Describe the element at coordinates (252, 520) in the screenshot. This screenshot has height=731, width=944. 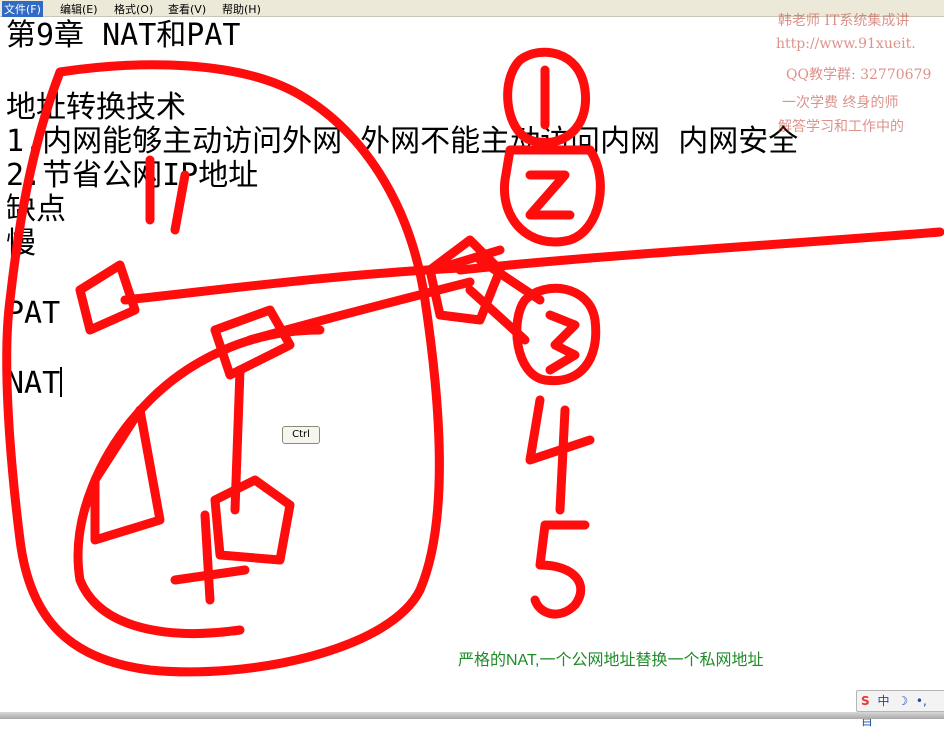
I see `ink-pentagon-lower` at that location.